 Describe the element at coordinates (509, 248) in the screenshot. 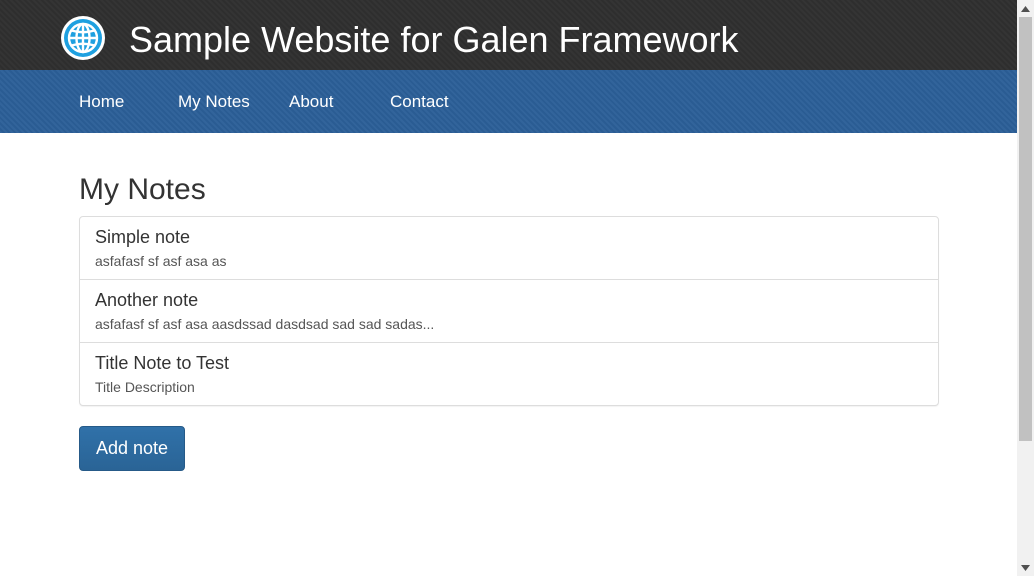

I see `note-item: Simple note asfafasf sf asf asa as` at that location.